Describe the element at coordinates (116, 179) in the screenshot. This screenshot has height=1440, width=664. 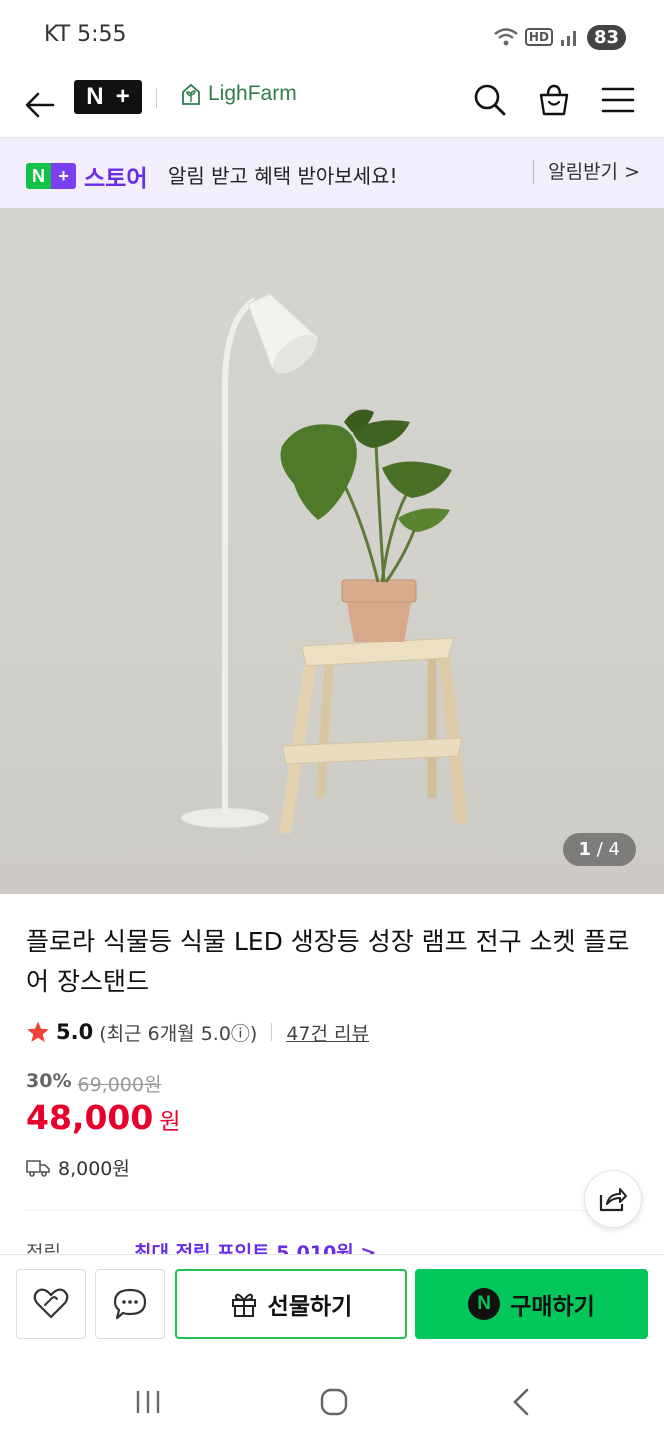
I see `store-word: 스토어` at that location.